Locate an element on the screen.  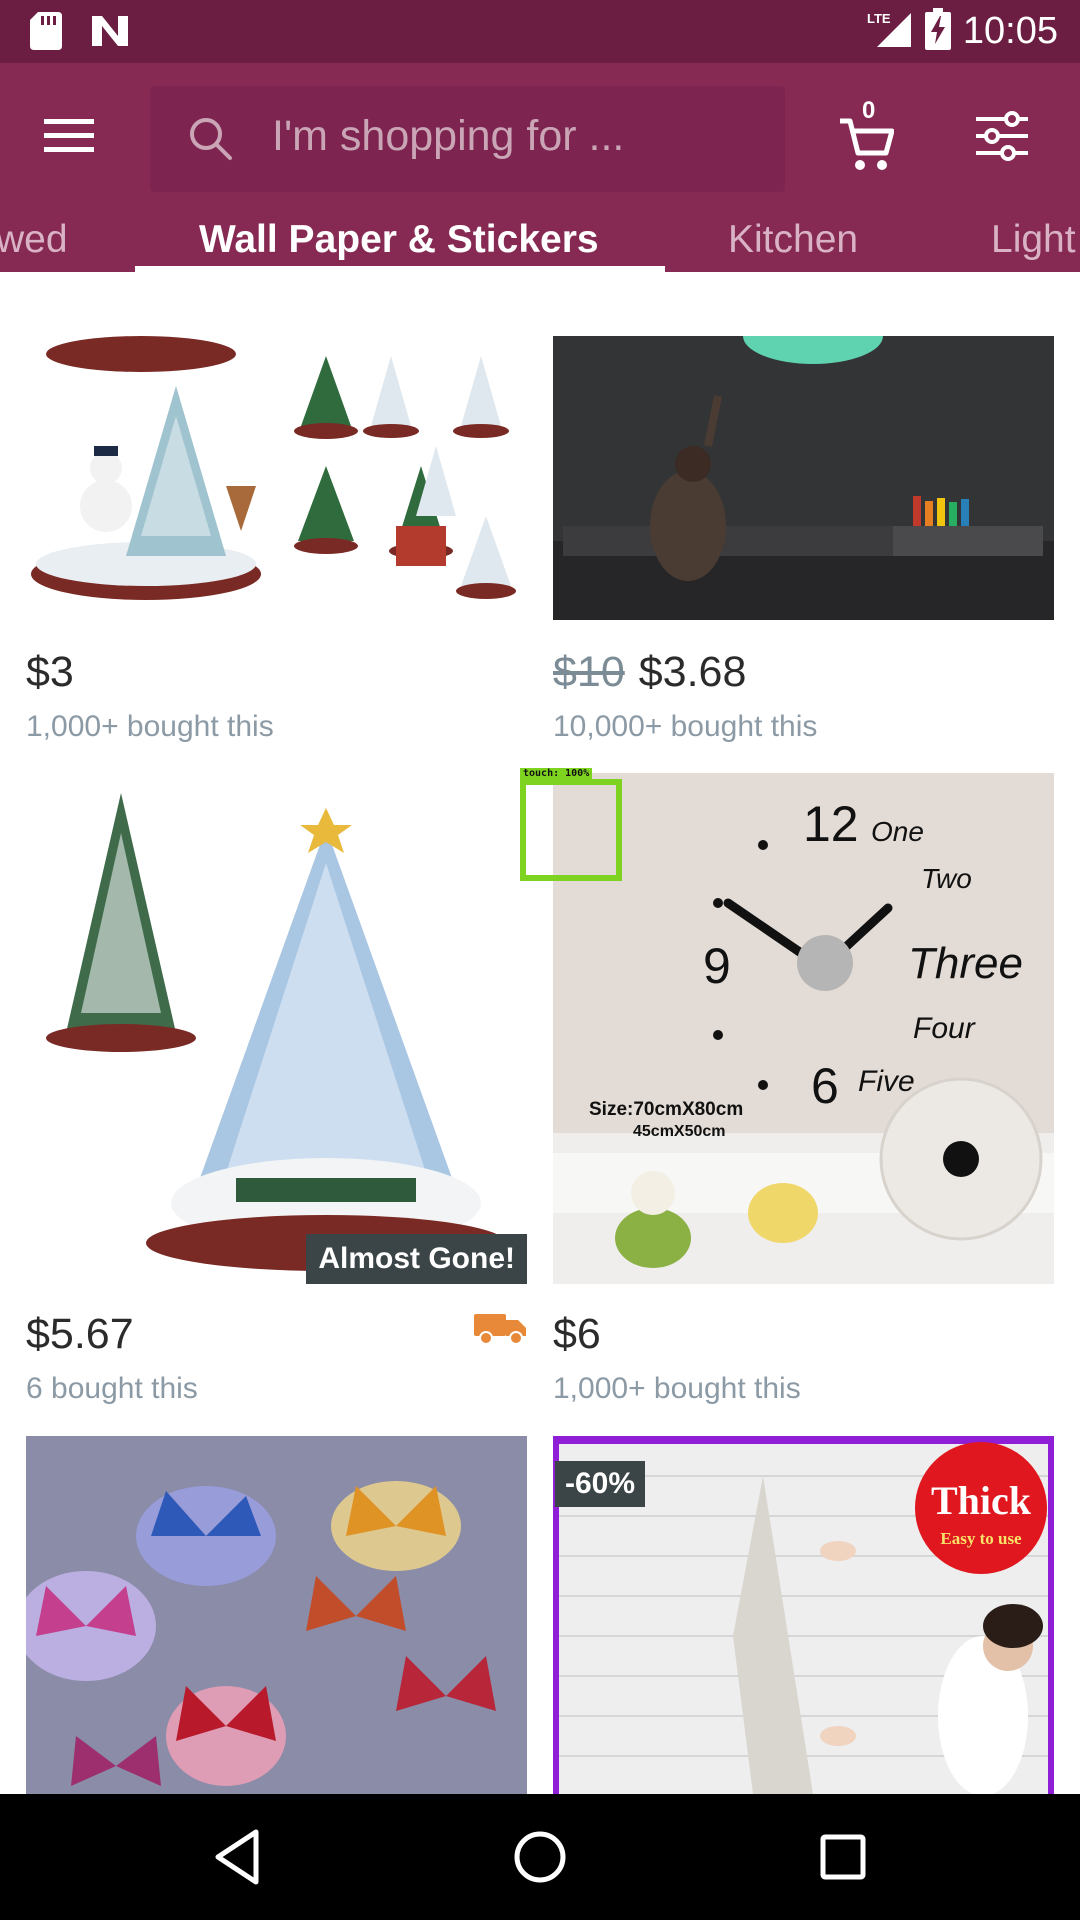
clock-word: One is located at coordinates (897, 831).